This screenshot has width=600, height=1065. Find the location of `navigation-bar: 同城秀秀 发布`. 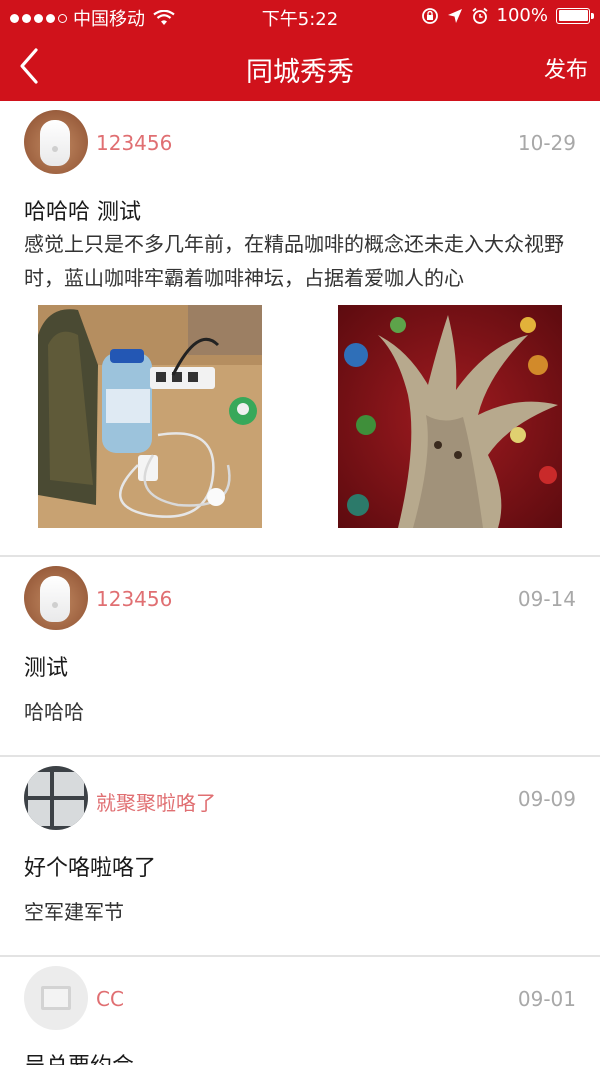

navigation-bar: 同城秀秀 发布 is located at coordinates (300, 66).